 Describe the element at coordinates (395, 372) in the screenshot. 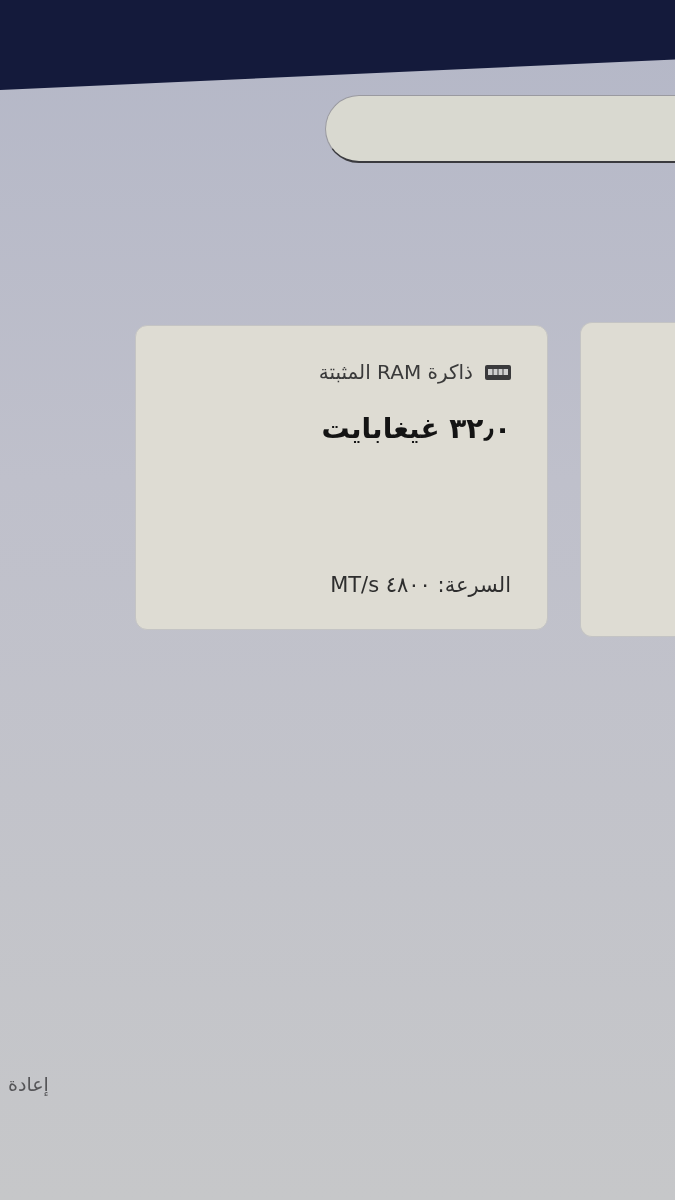

I see `card-title: ذاكرة RAM المثبتة` at that location.